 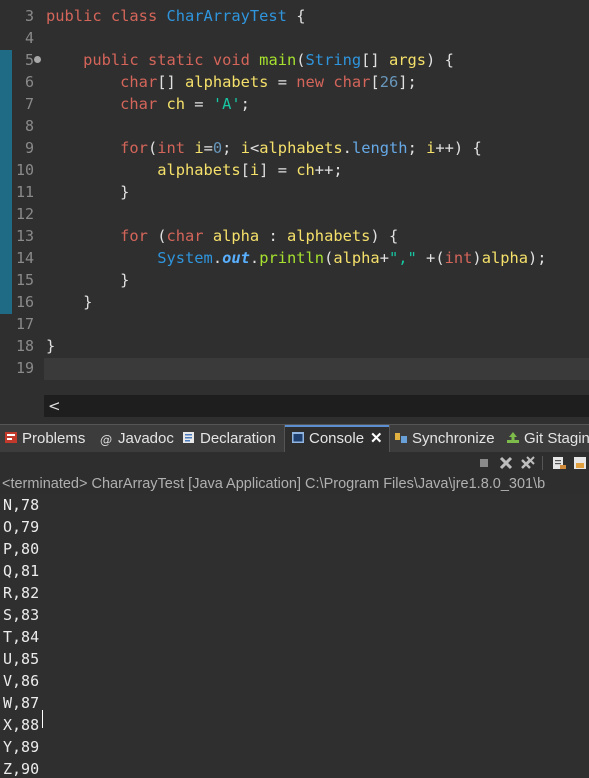 What do you see at coordinates (298, 437) in the screenshot?
I see `console-icon` at bounding box center [298, 437].